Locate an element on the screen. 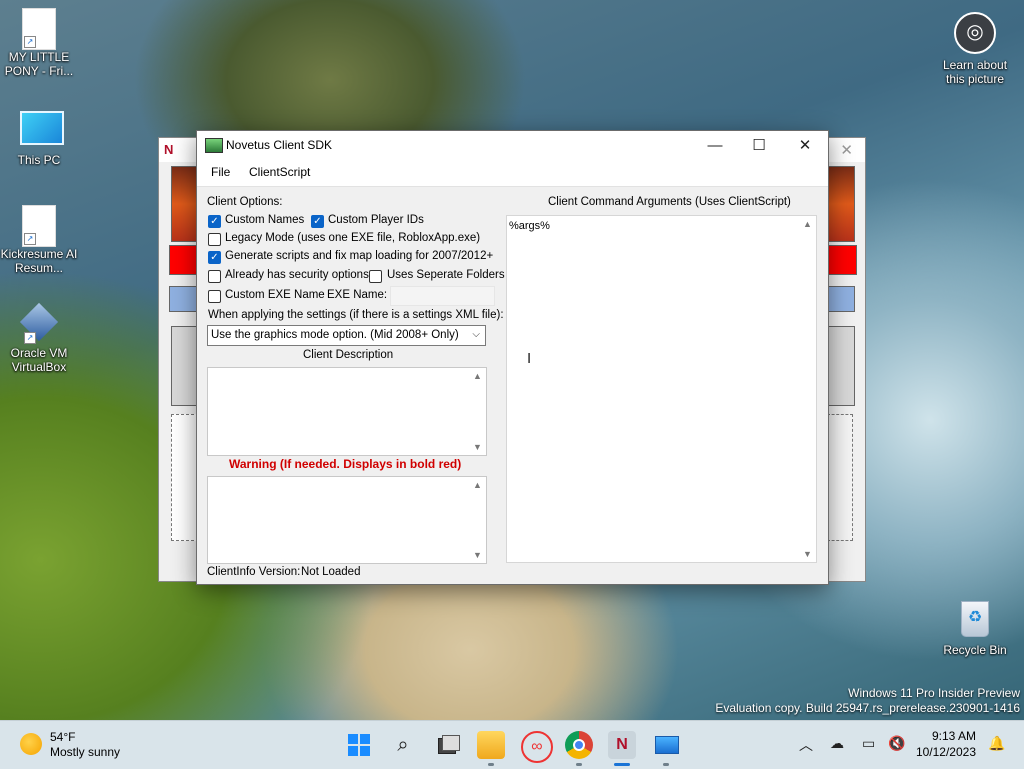 Image resolution: width=1024 pixels, height=769 pixels. weather-widget: 54°F Mostly sunny is located at coordinates (78, 746).